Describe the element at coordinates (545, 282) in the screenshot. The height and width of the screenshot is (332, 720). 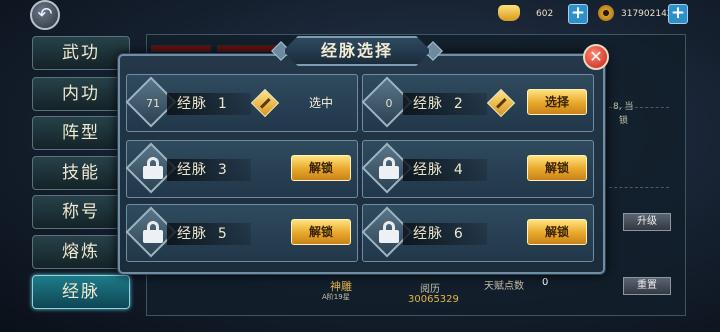
I see `talent-points-value: 0` at that location.